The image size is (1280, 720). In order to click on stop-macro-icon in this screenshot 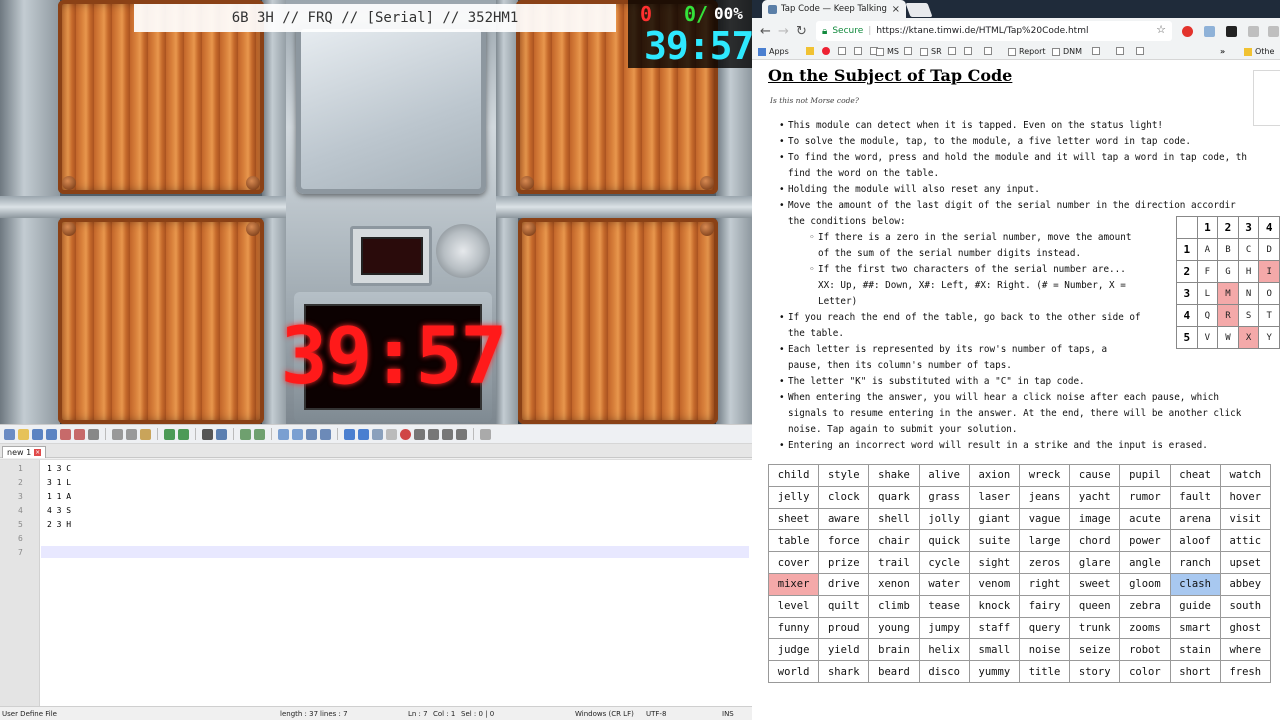, I will do `click(419, 434)`.